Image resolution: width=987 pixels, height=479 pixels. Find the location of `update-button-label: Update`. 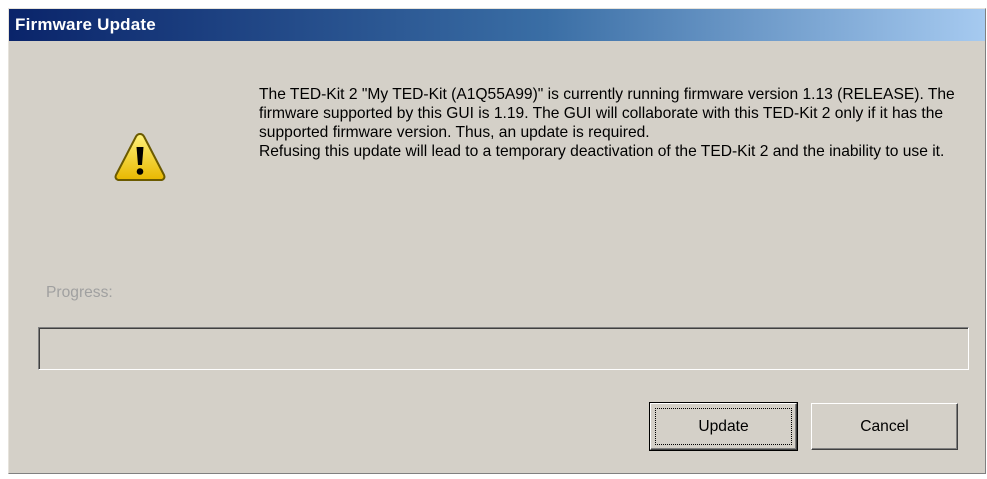

update-button-label: Update is located at coordinates (723, 426).